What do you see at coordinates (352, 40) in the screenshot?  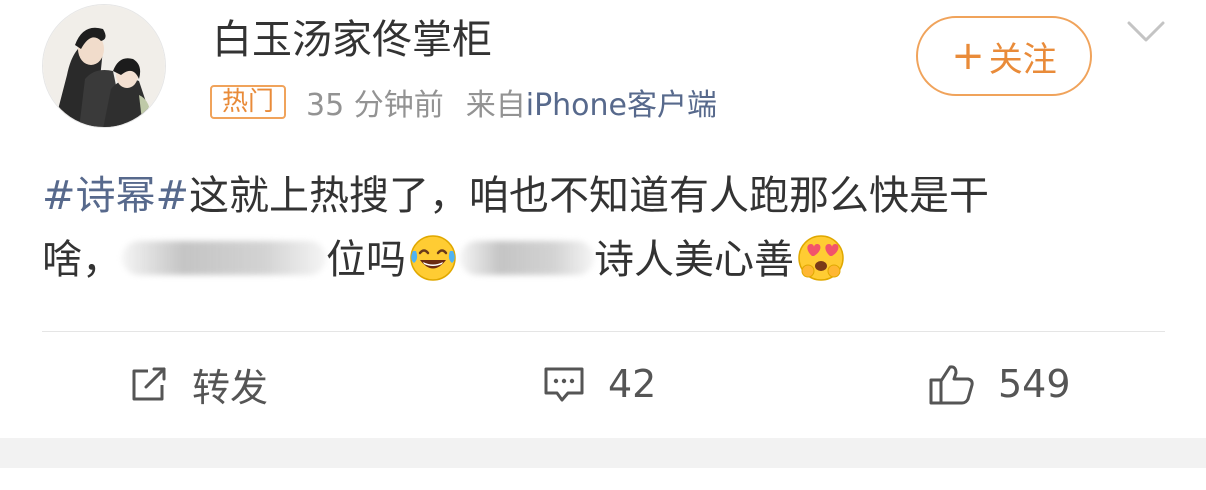 I see `username: 白玉汤家佟掌柜` at bounding box center [352, 40].